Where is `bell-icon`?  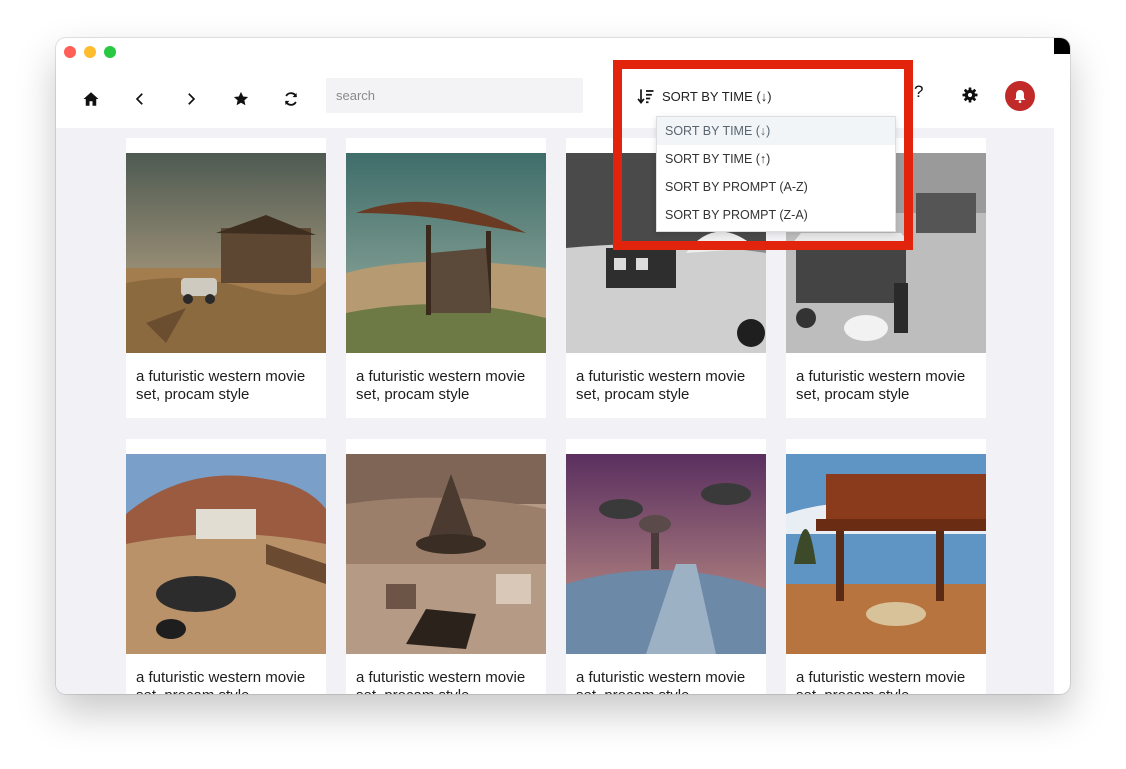
bell-icon is located at coordinates (1020, 96).